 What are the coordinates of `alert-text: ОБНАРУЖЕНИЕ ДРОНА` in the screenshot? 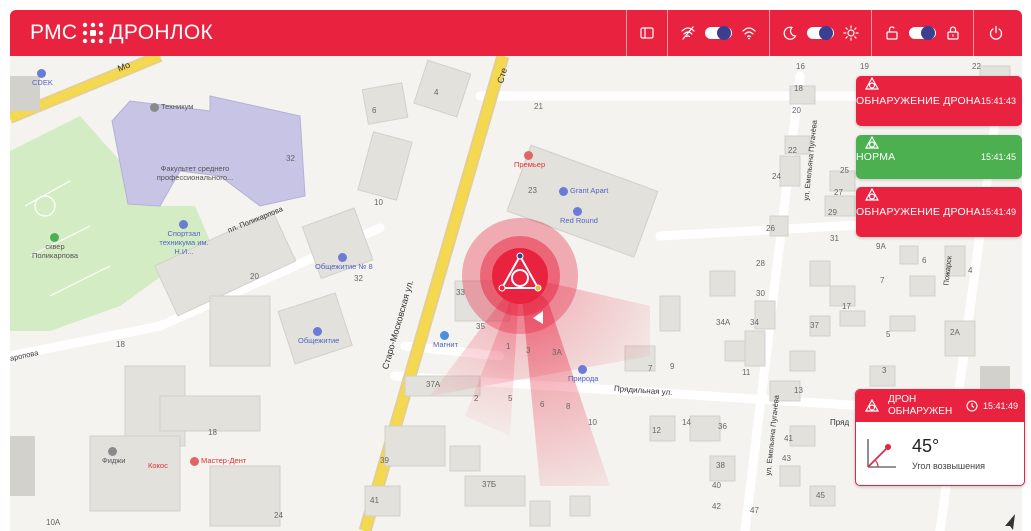 It's located at (918, 100).